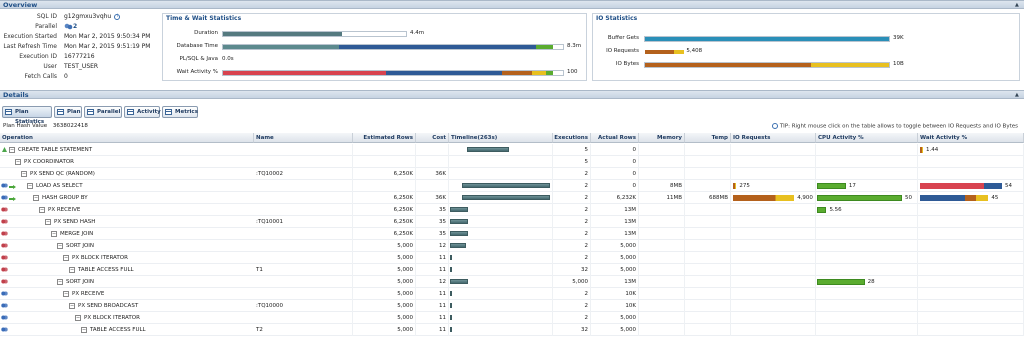  Describe the element at coordinates (708, 138) in the screenshot. I see `column-header: Temp` at that location.